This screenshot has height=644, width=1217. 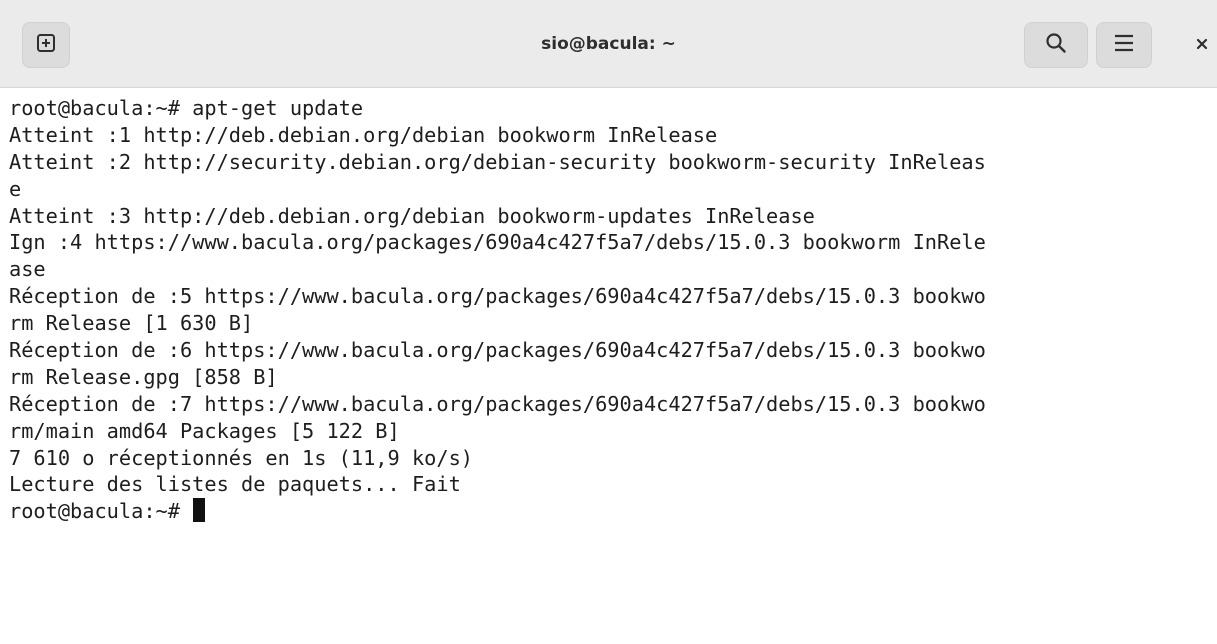 What do you see at coordinates (131, 323) in the screenshot?
I see `terminal-line: rm Release [1 630 B]` at bounding box center [131, 323].